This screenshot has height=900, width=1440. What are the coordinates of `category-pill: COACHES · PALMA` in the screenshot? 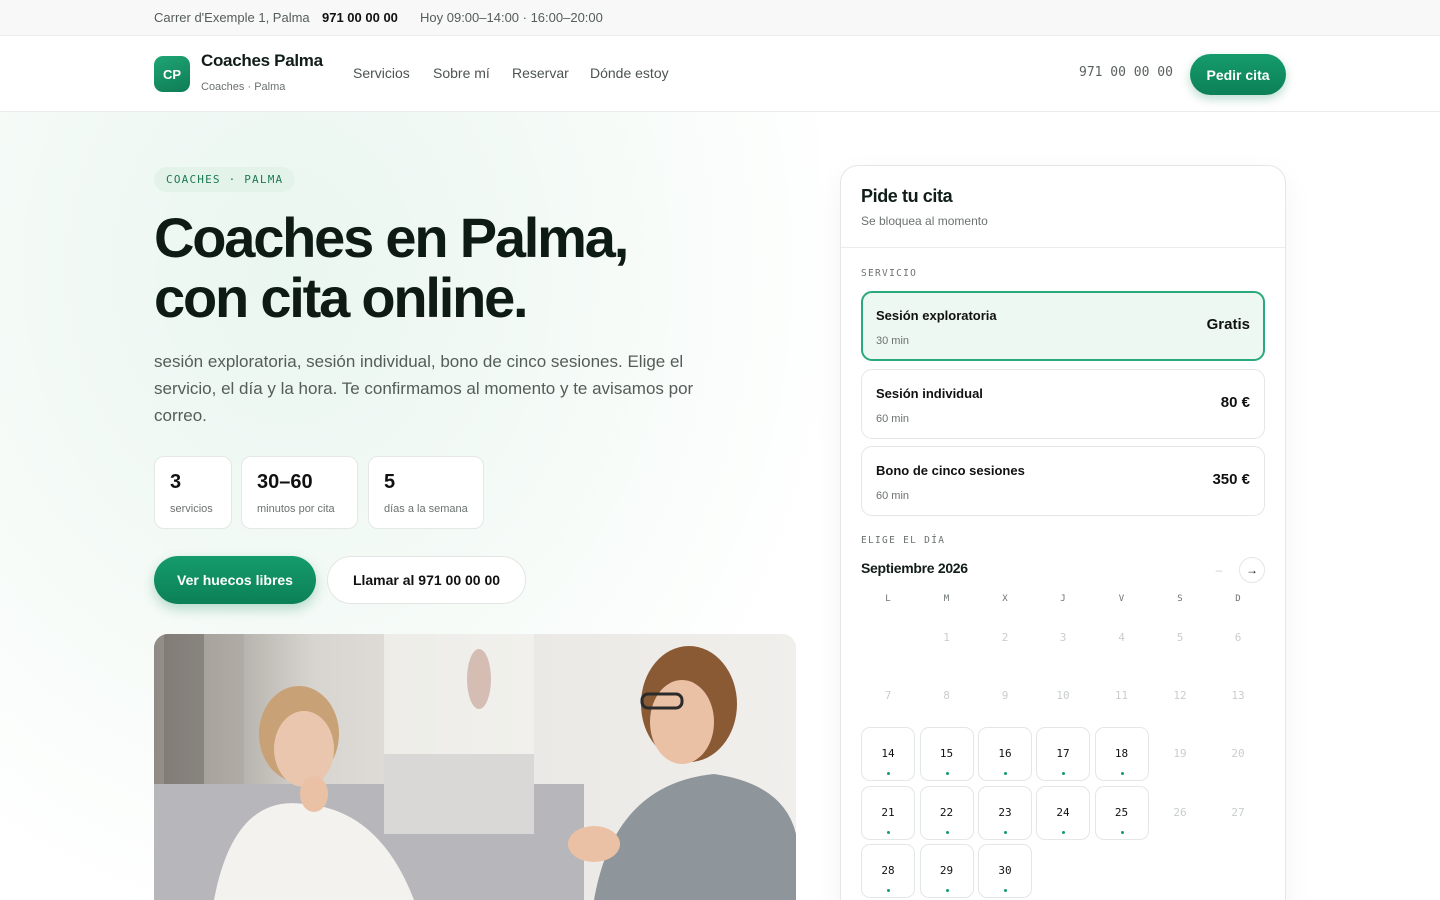 It's located at (225, 179).